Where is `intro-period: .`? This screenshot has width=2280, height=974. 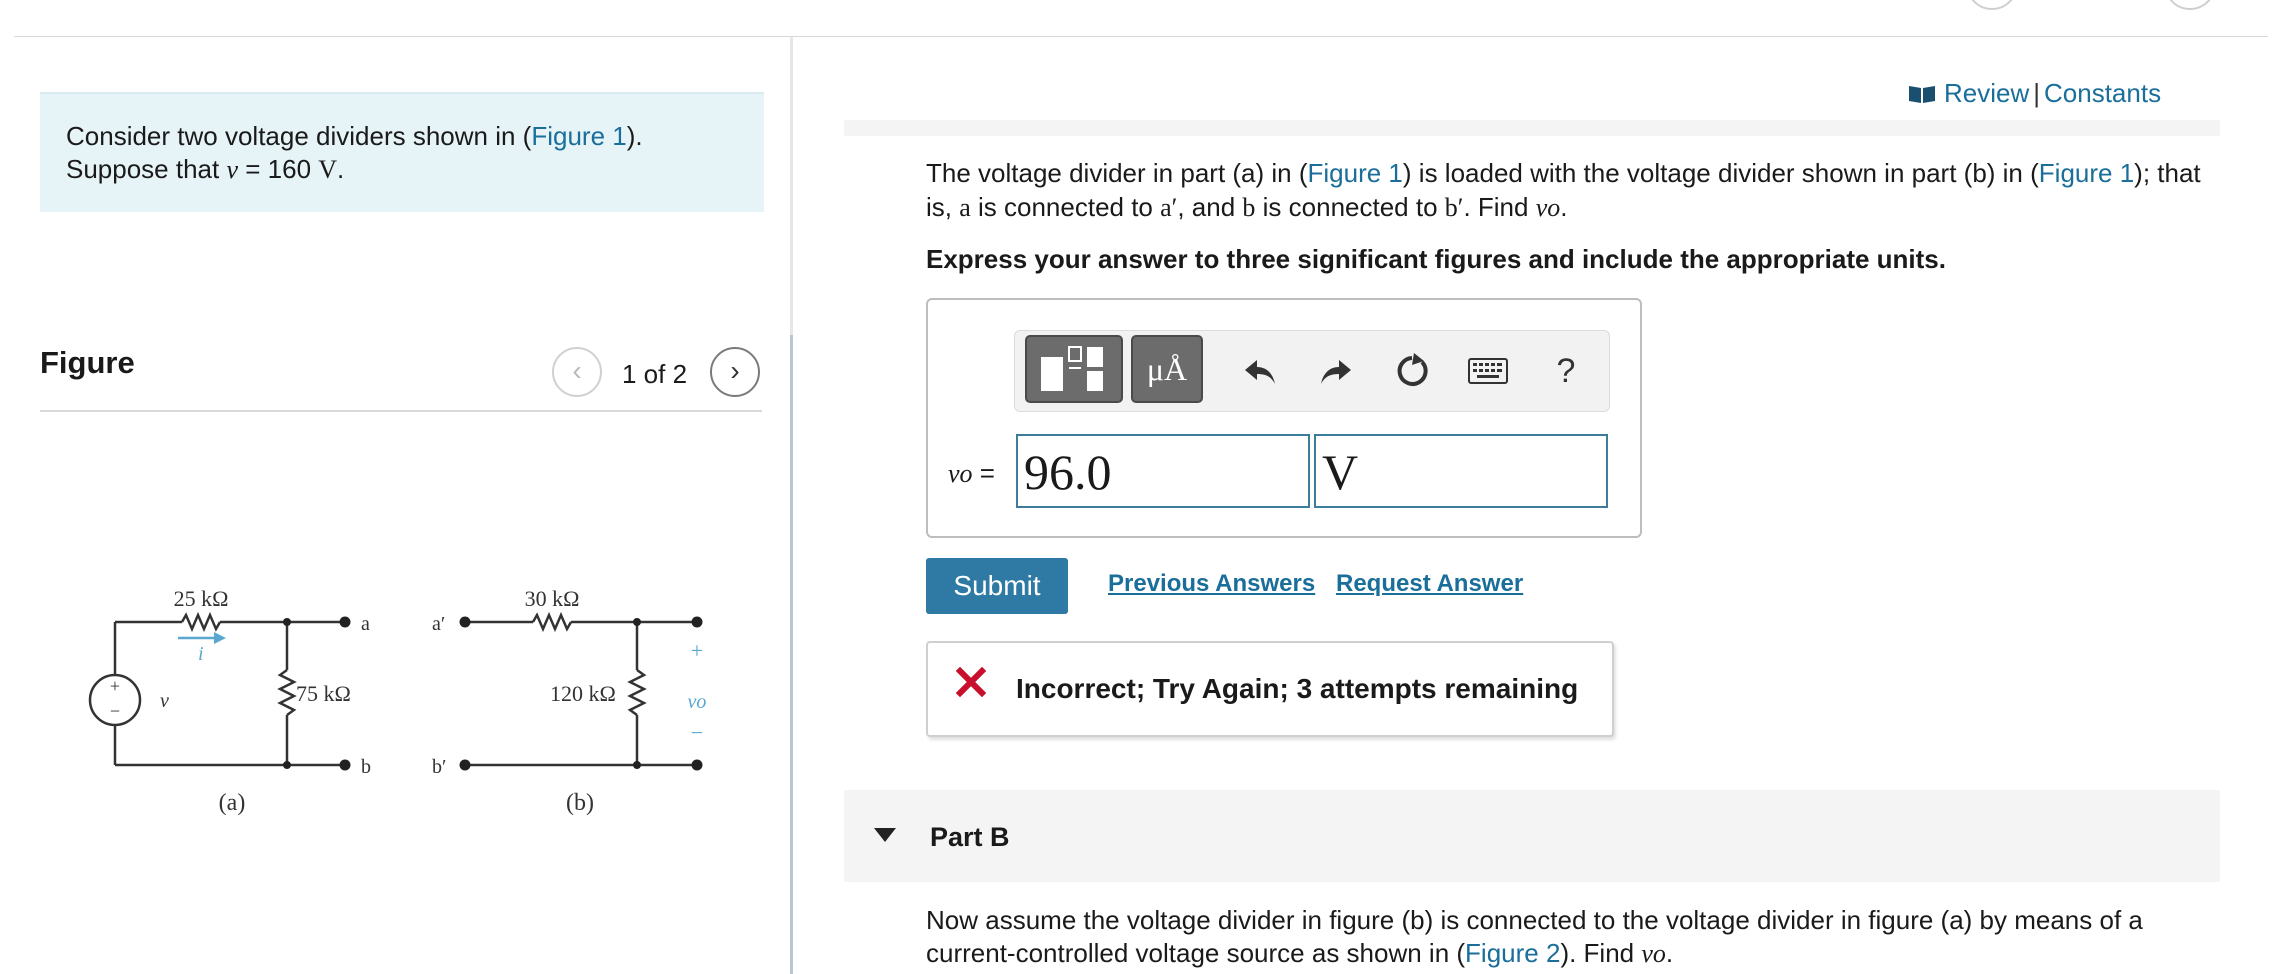 intro-period: . is located at coordinates (341, 169).